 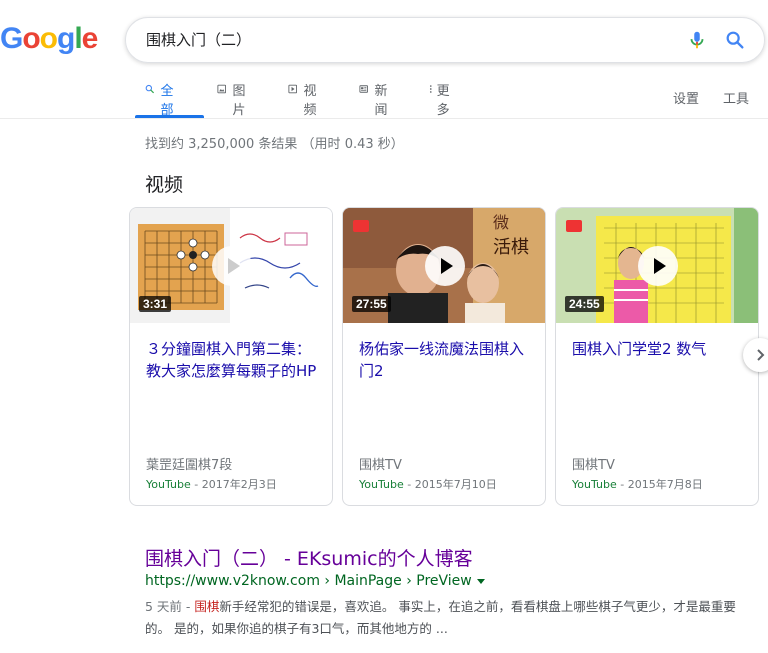 I want to click on search-input, so click(x=406, y=40).